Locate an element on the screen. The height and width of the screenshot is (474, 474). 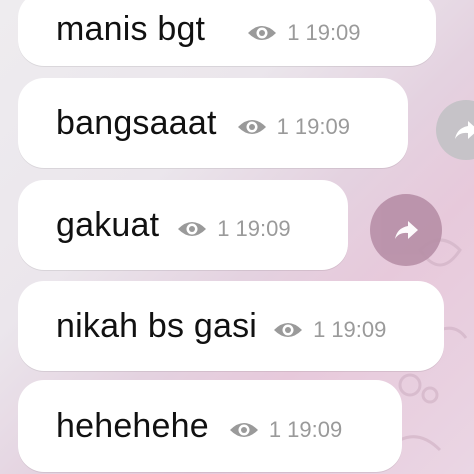
message-bubble: manis bgt 1 19:09 is located at coordinates (227, 33).